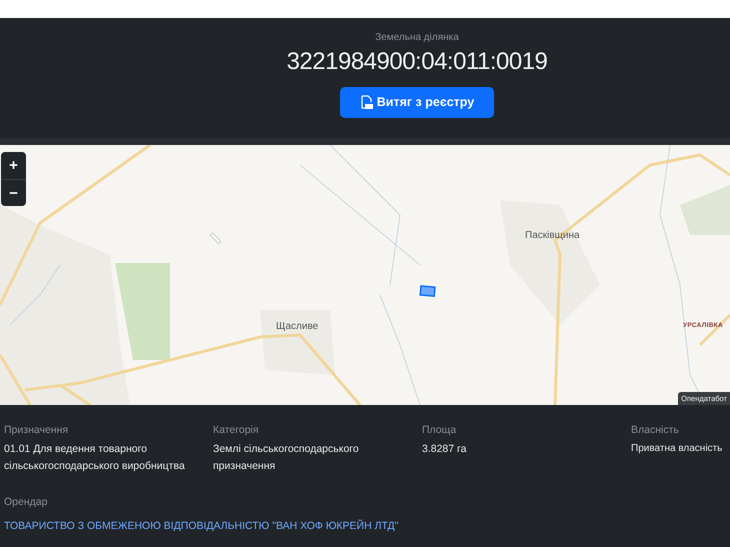 The width and height of the screenshot is (730, 547). I want to click on field-value: 3.8287 га, so click(445, 449).